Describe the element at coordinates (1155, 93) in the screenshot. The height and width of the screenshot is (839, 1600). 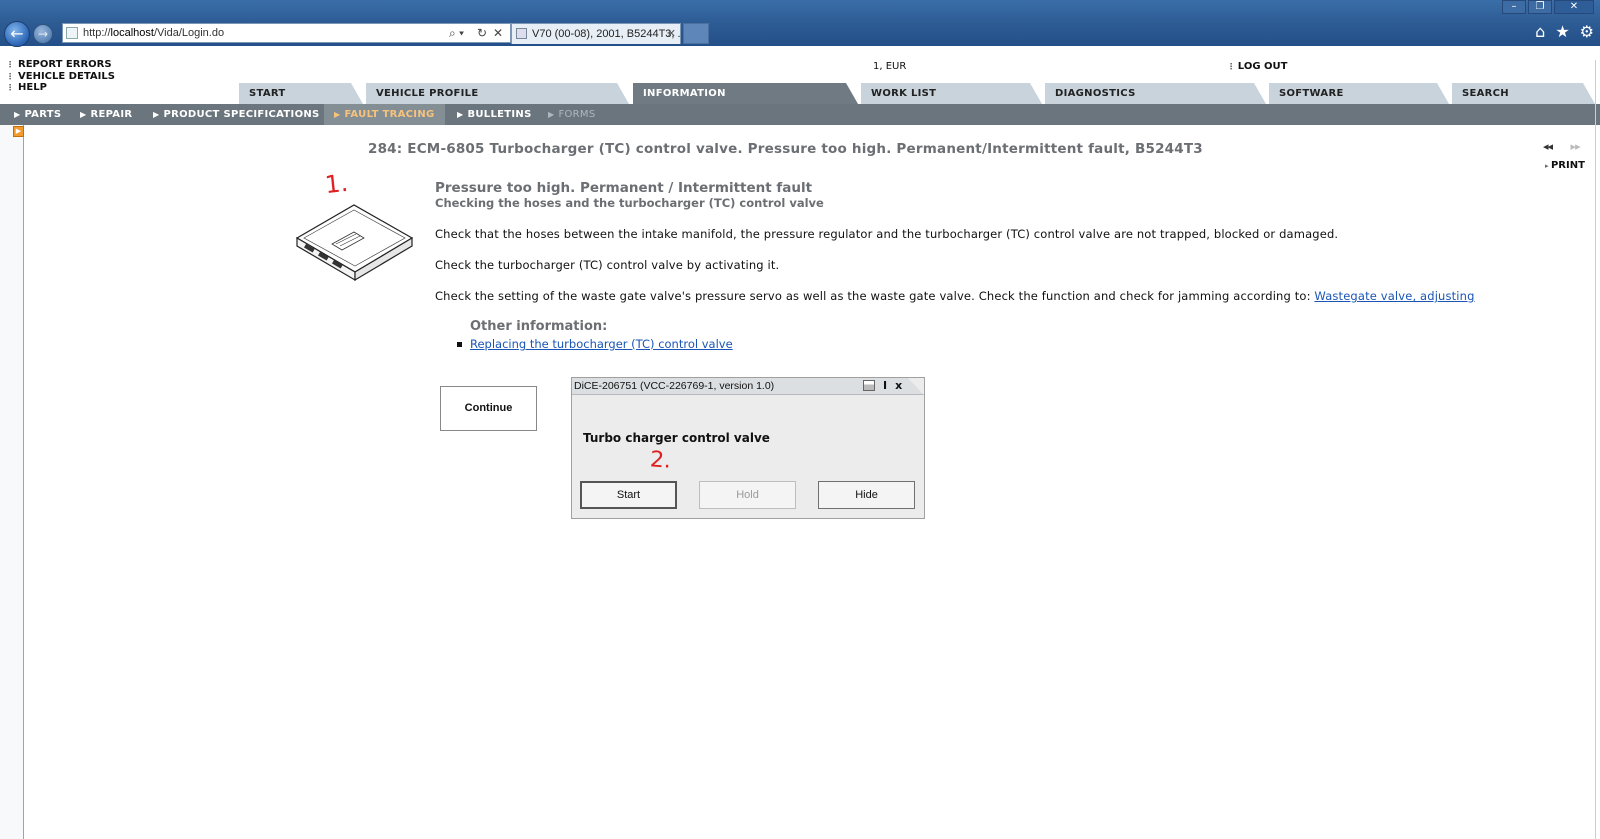
I see `tab-diagnostics: DIAGNOSTICS` at that location.